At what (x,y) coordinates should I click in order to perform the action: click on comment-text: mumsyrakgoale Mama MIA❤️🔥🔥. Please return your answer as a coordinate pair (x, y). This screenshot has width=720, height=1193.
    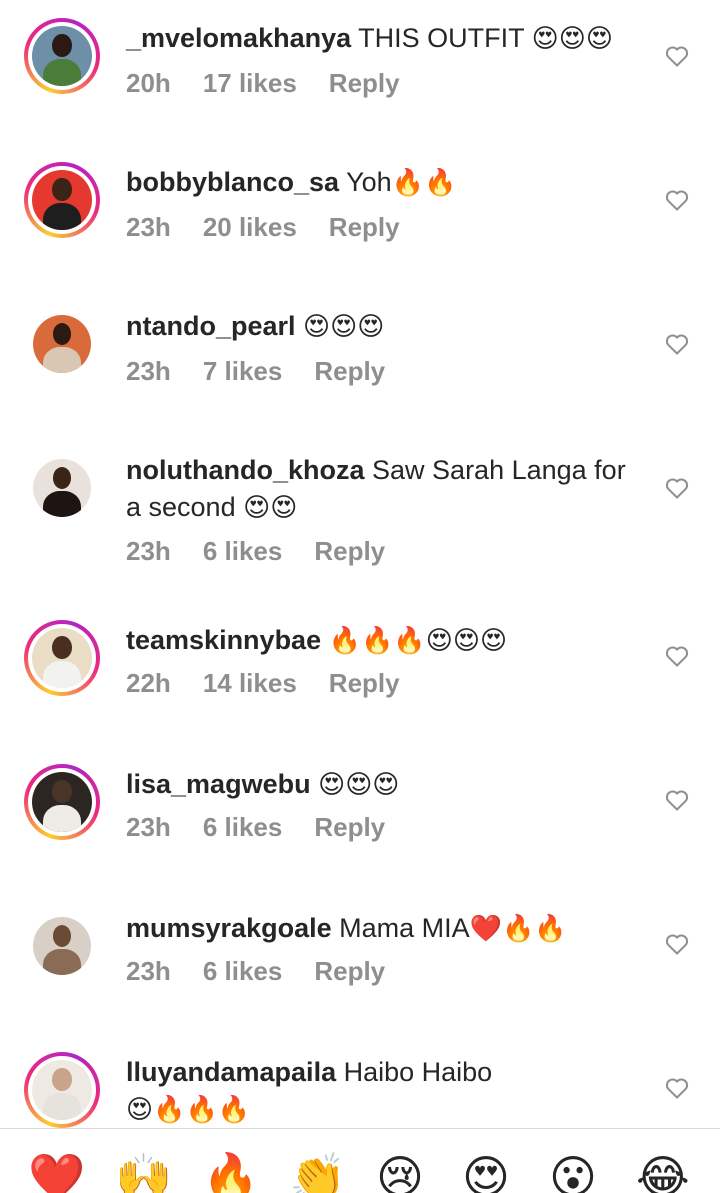
    Looking at the image, I should click on (381, 929).